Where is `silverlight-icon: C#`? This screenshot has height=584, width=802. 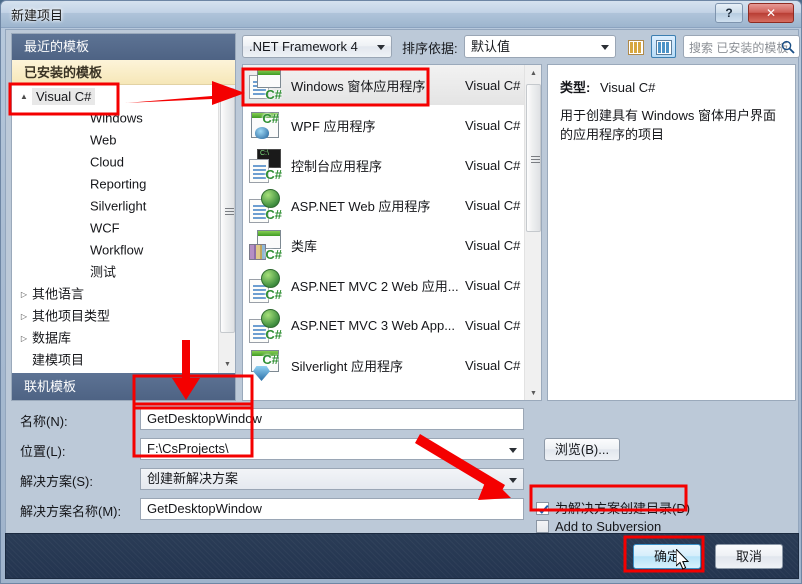
silverlight-icon: C# is located at coordinates (265, 365).